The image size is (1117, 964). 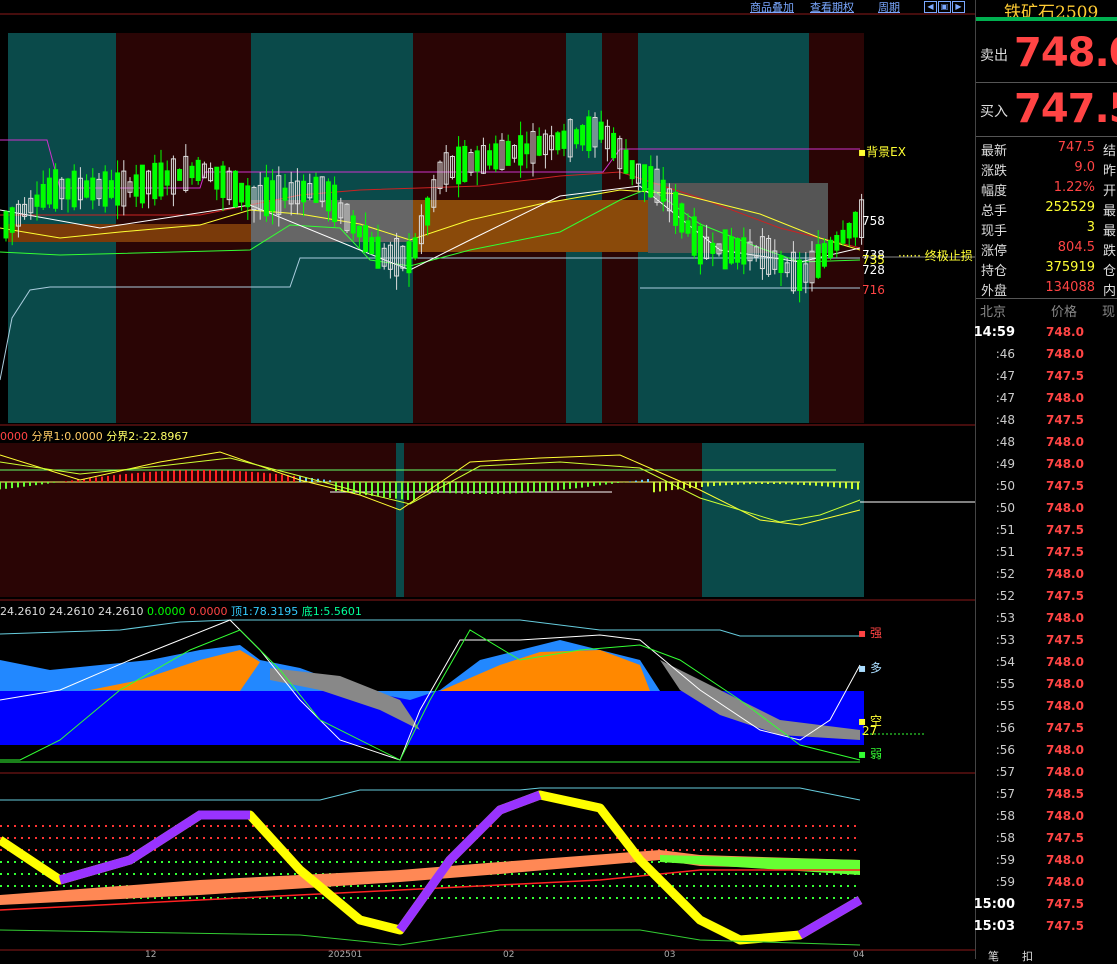 I want to click on tick-row: :57 748.0, so click(x=1046, y=776).